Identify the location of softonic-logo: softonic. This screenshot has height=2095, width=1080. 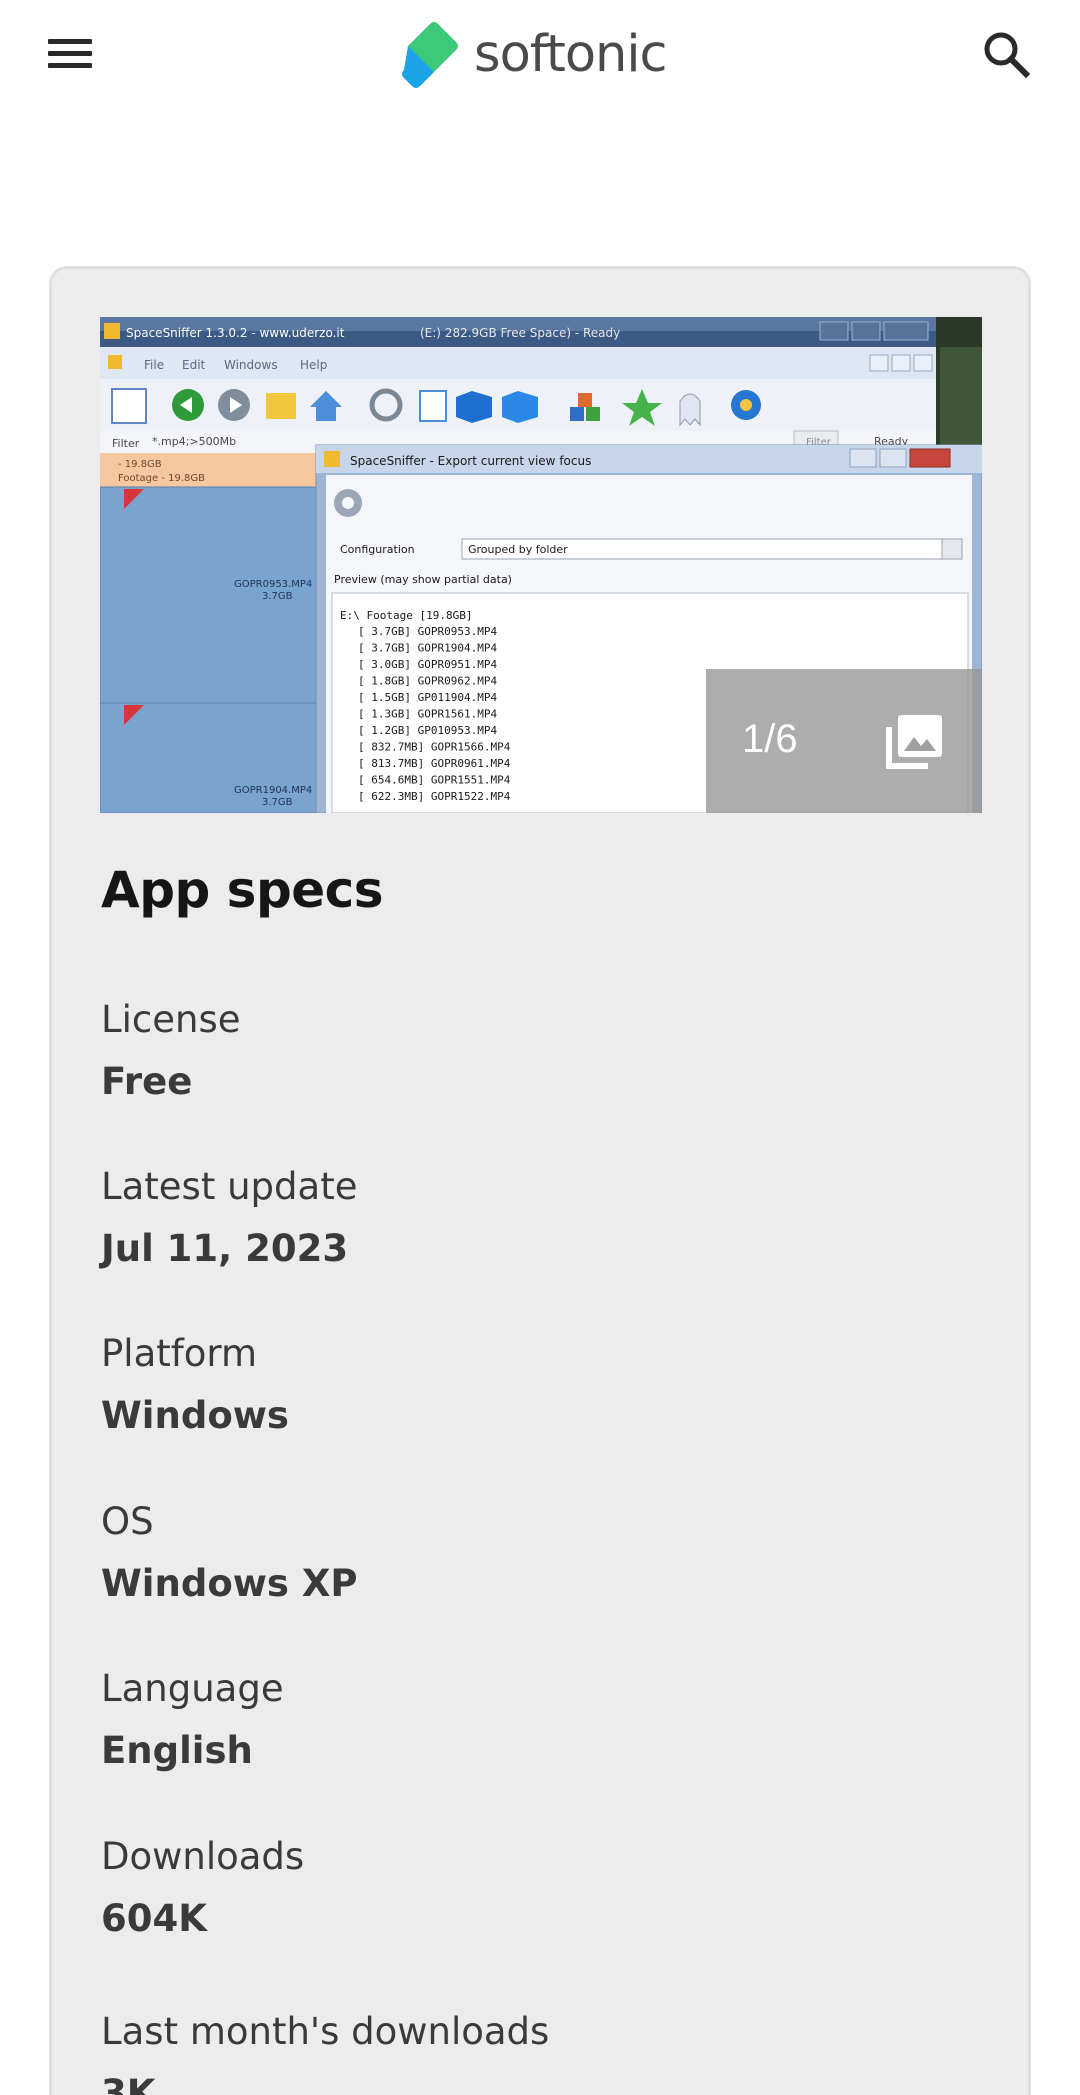
(534, 54).